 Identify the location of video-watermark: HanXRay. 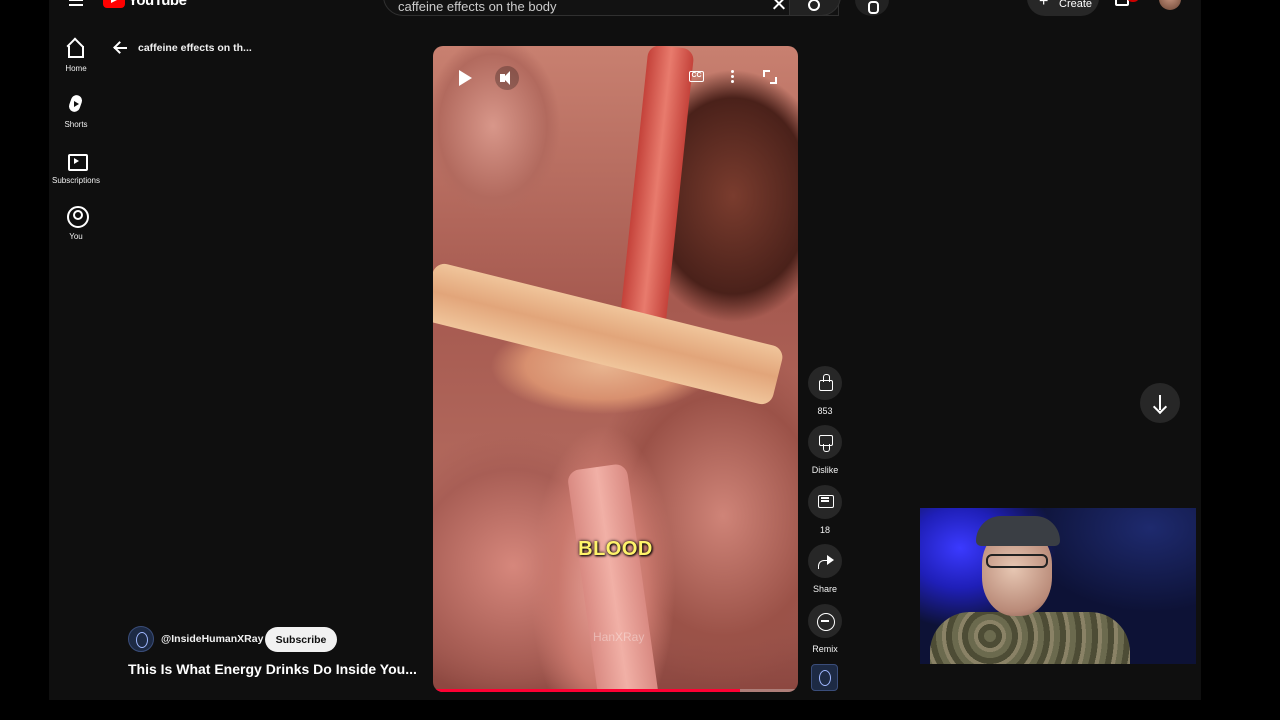
(619, 637).